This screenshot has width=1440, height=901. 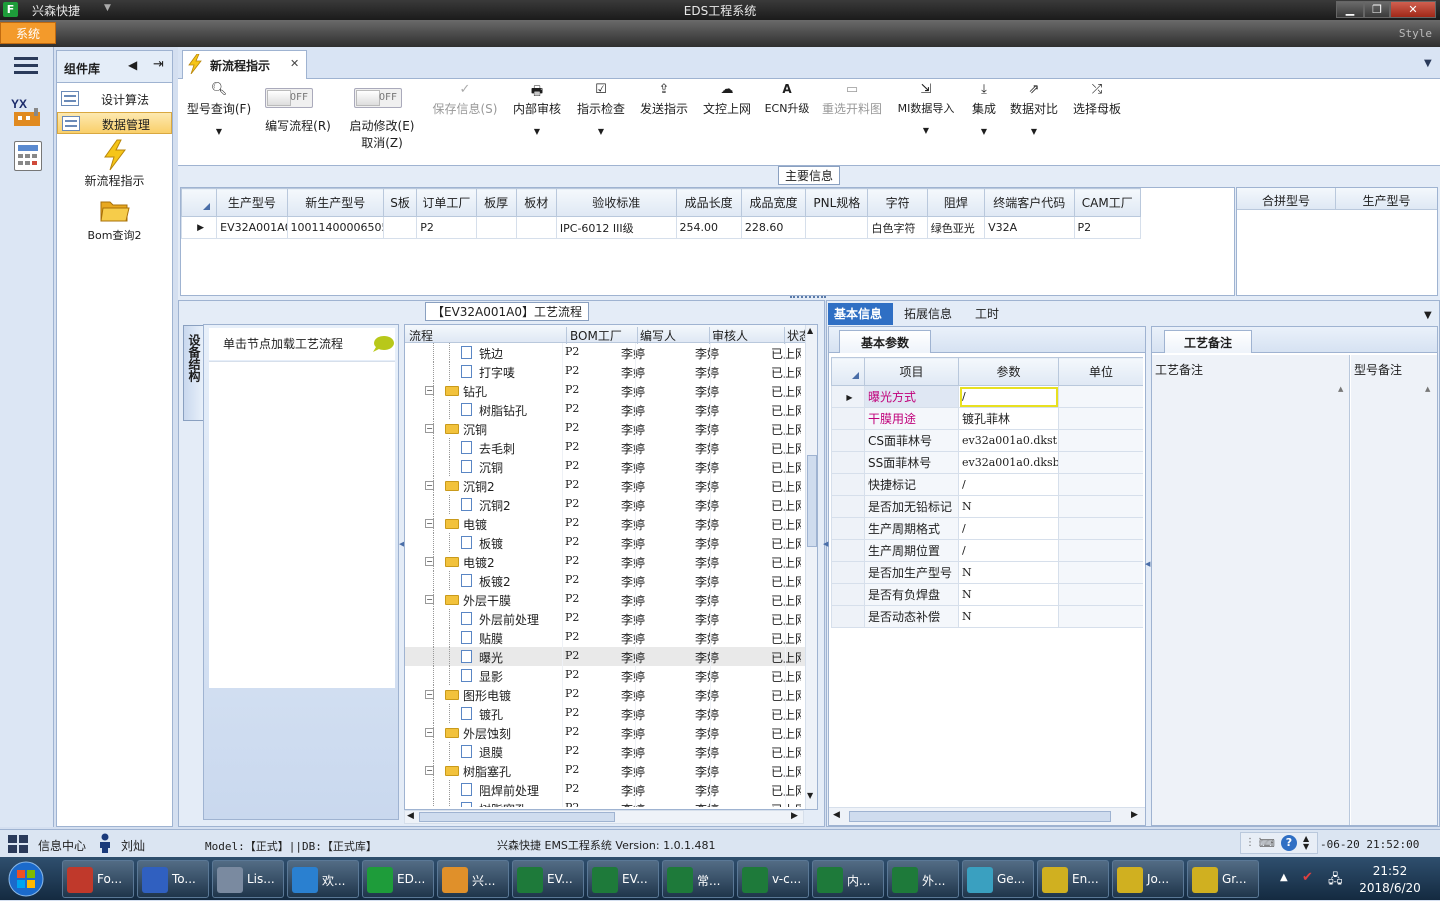 I want to click on tree-row: 曝光 P2 李婷 李婷 已上网, so click(x=605, y=656).